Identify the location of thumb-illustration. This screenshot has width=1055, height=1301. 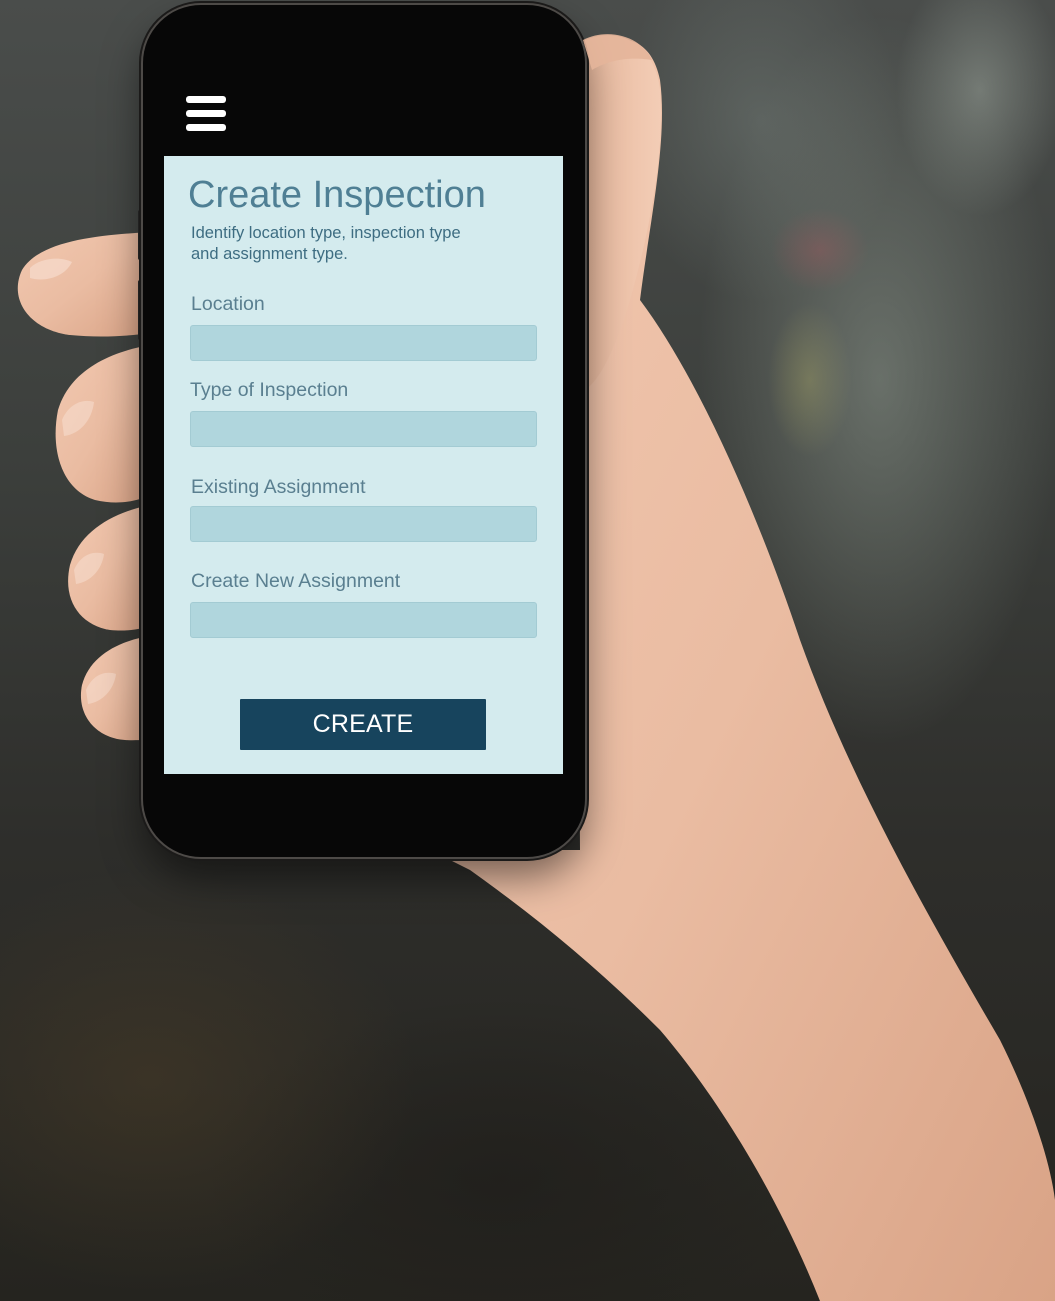
(617, 52).